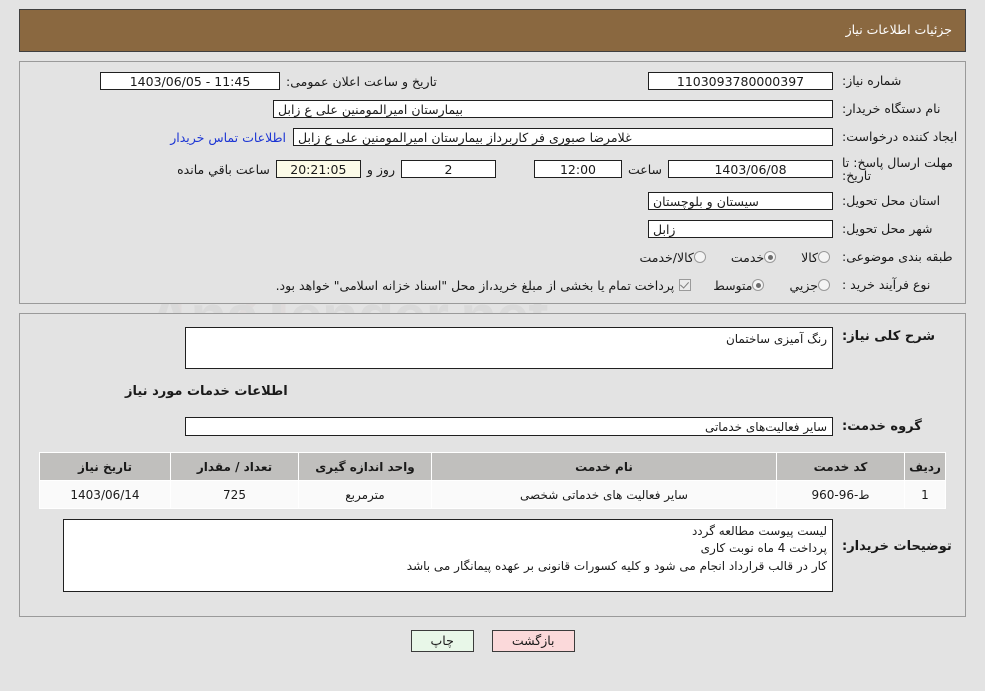  What do you see at coordinates (492, 30) in the screenshot?
I see `page-header-bar: جزئیات اطلاعات نیاز` at bounding box center [492, 30].